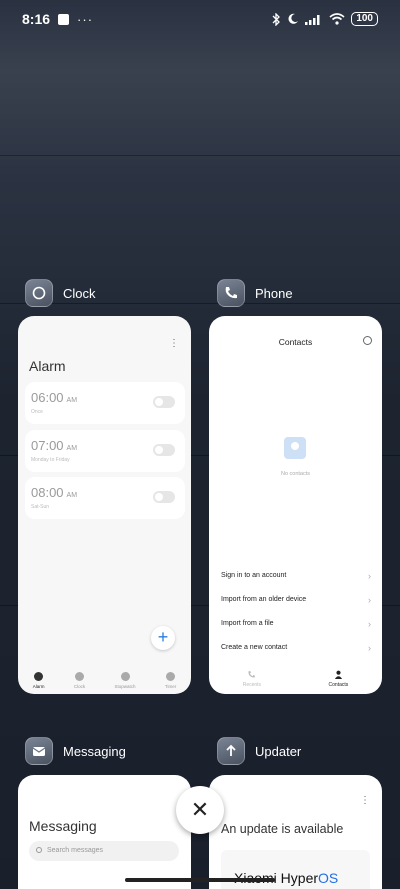  What do you see at coordinates (252, 679) in the screenshot?
I see `tab-recents: Recents` at bounding box center [252, 679].